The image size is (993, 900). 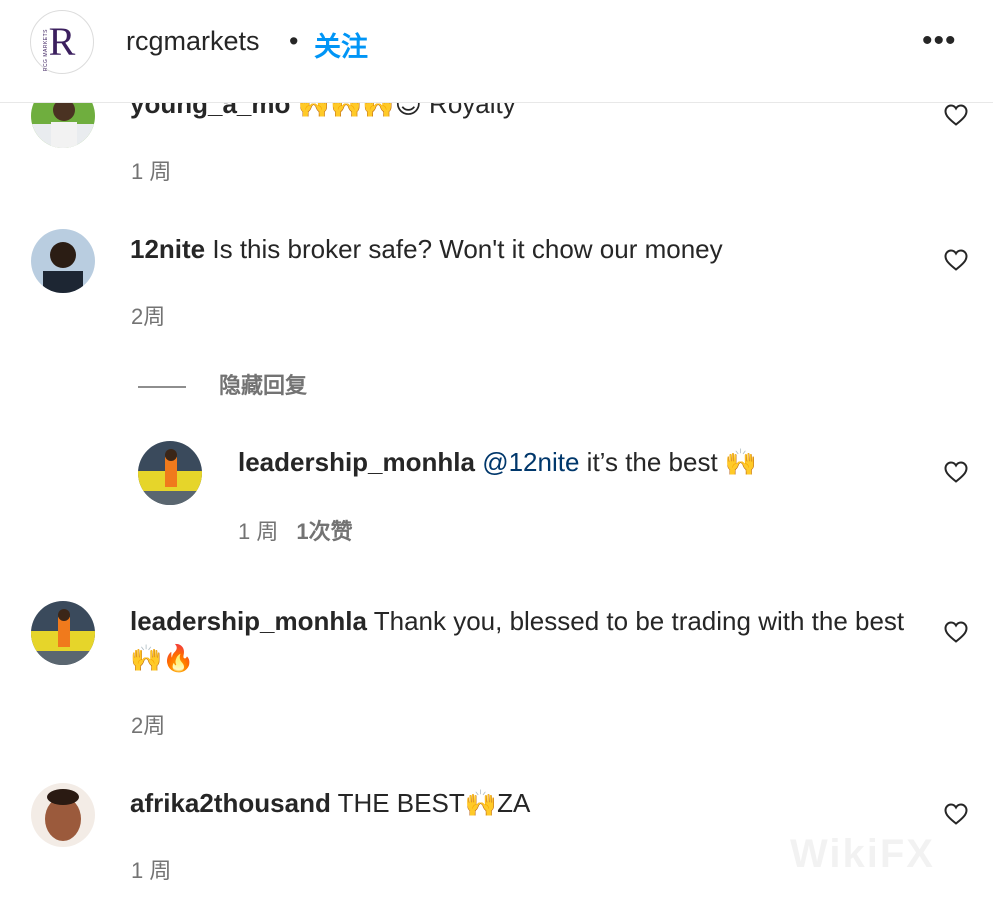 I want to click on comment-username: 12nite, so click(x=167, y=249).